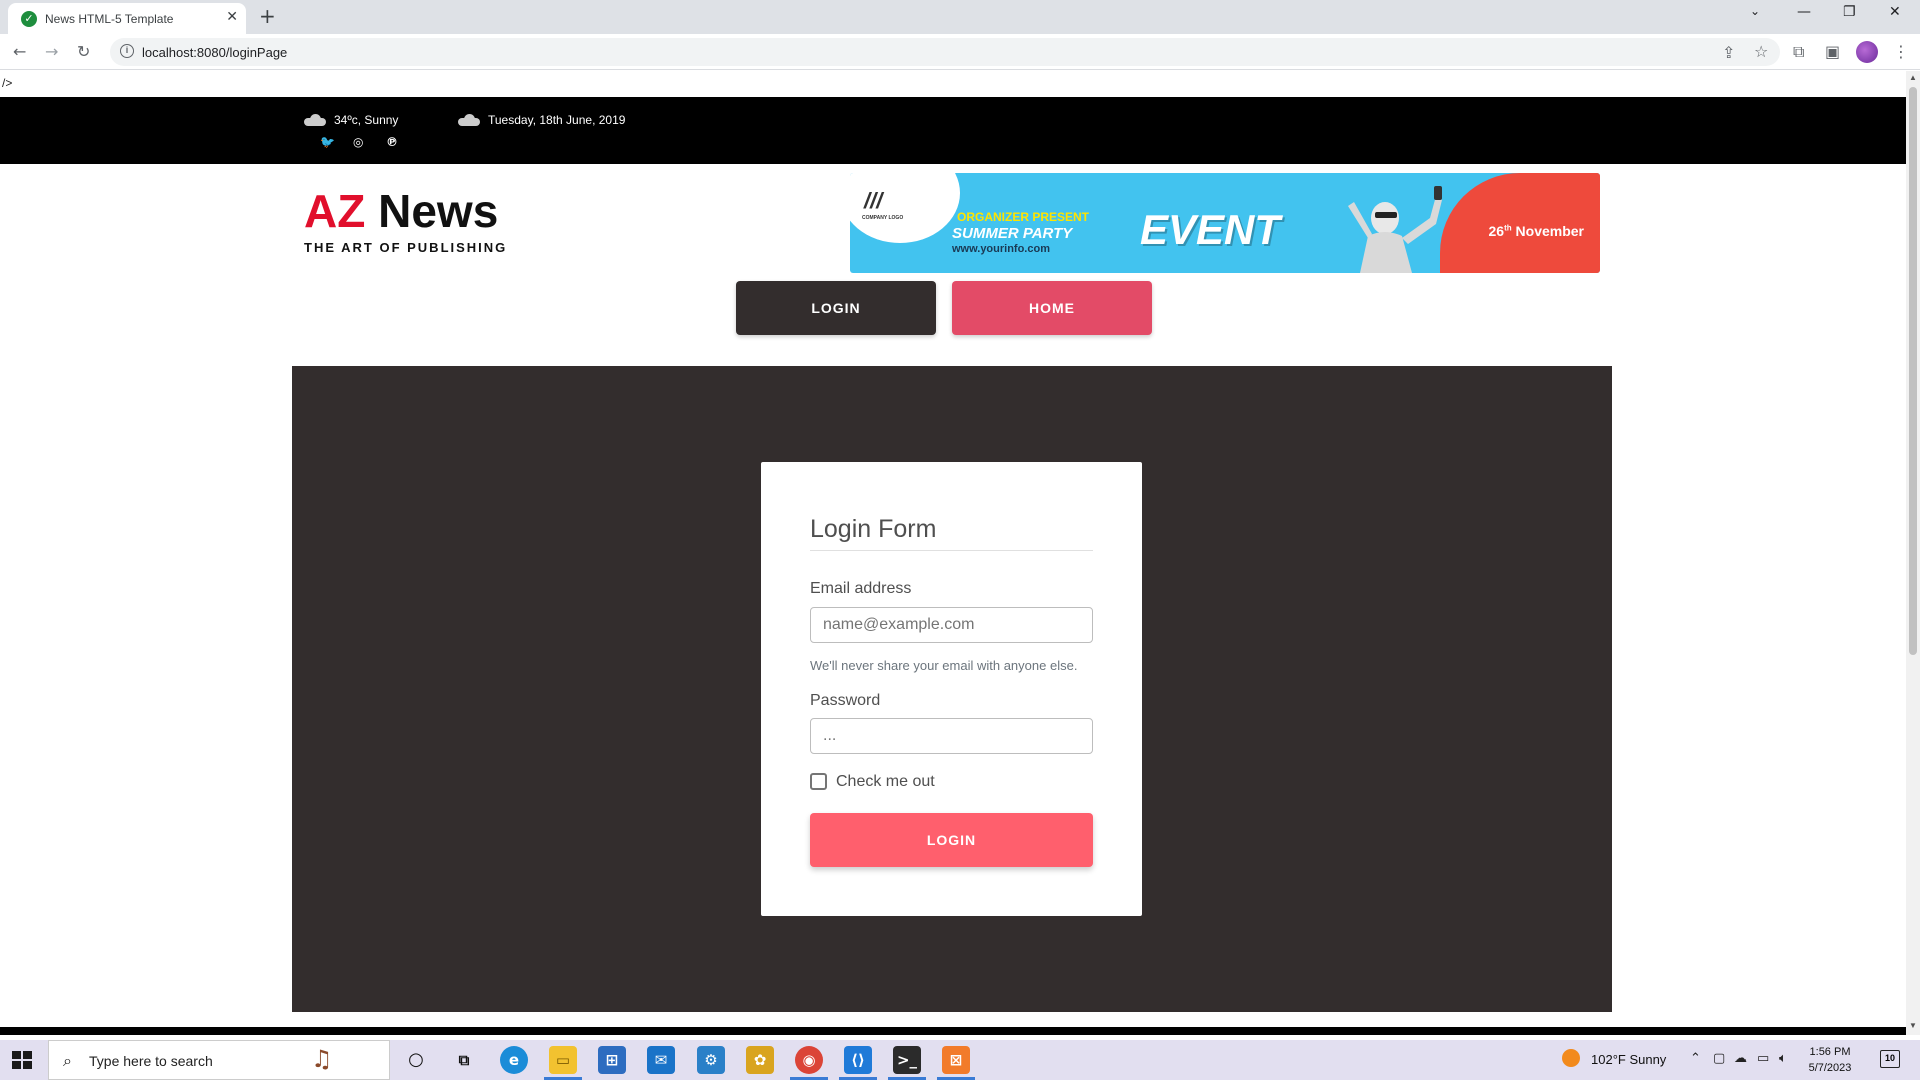 The width and height of the screenshot is (1920, 1080). What do you see at coordinates (416, 1060) in the screenshot?
I see `cortana-icon: ○` at bounding box center [416, 1060].